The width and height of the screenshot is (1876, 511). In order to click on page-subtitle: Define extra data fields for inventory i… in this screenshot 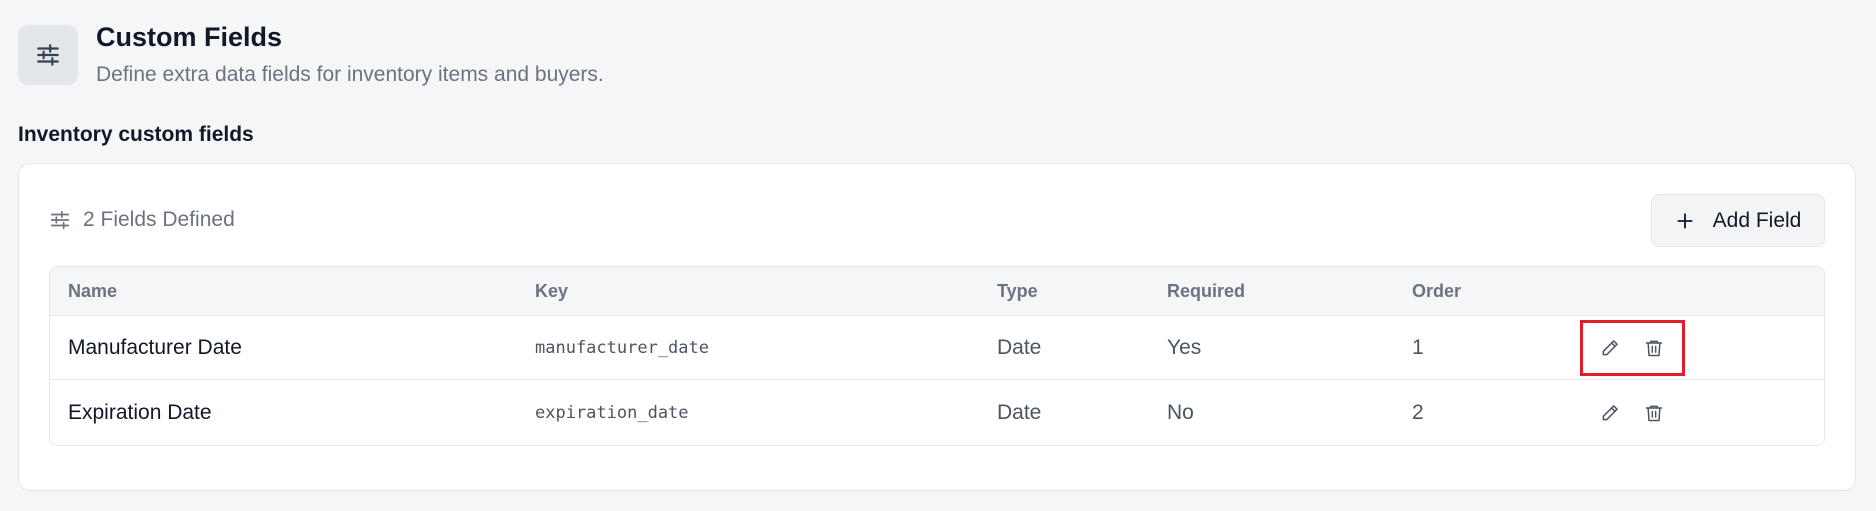, I will do `click(350, 74)`.